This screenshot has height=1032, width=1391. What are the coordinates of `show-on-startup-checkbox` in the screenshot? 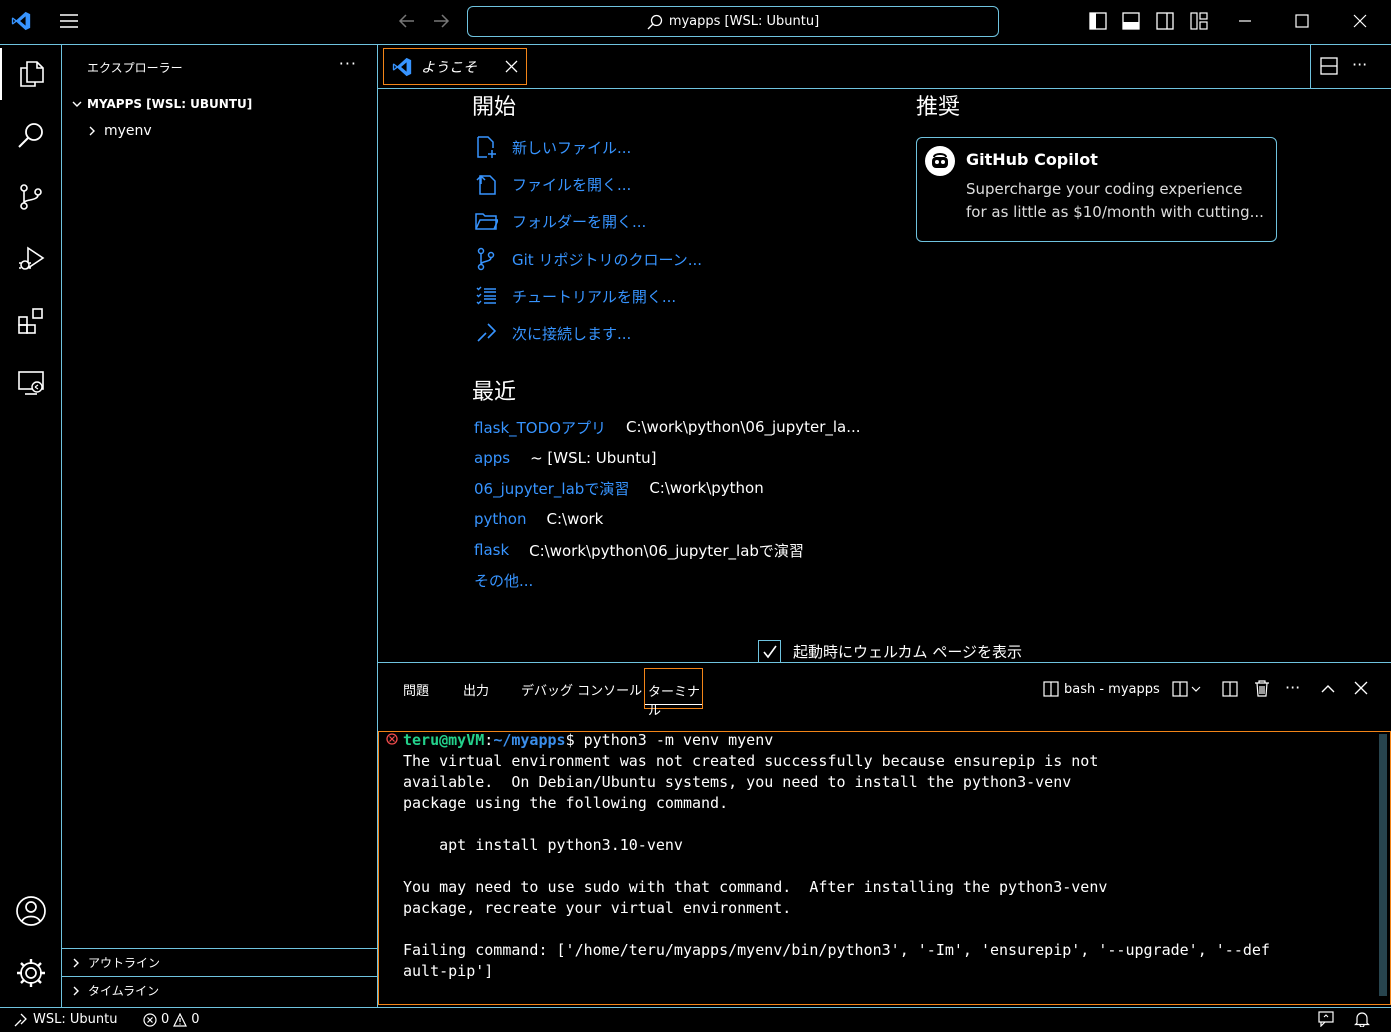 It's located at (769, 651).